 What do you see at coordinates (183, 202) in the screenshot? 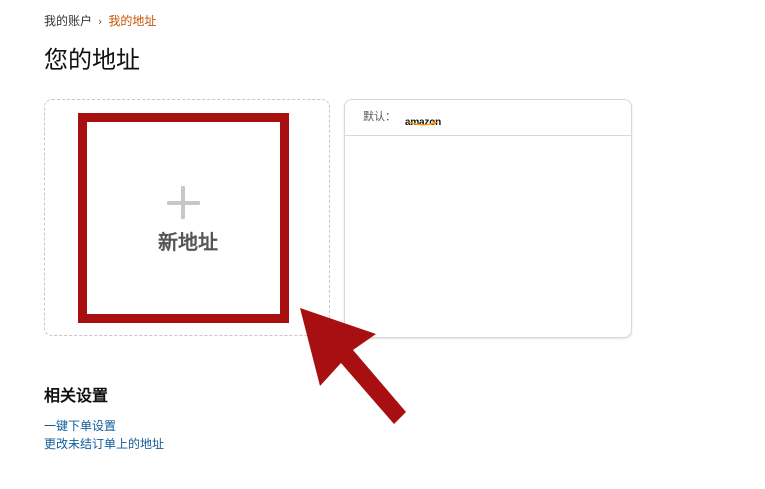
I see `plus-icon-vertical-stroke` at bounding box center [183, 202].